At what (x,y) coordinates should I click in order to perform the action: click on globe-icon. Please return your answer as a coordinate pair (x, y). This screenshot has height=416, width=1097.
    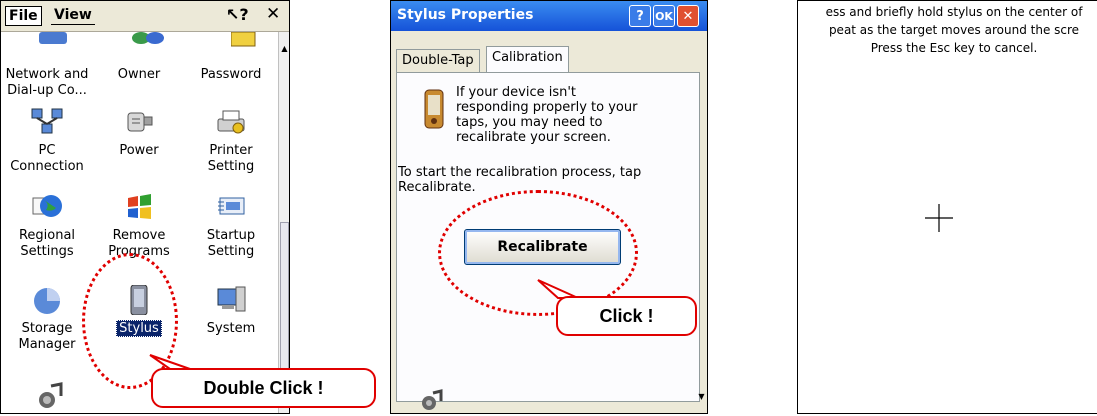
    Looking at the image, I should click on (47, 206).